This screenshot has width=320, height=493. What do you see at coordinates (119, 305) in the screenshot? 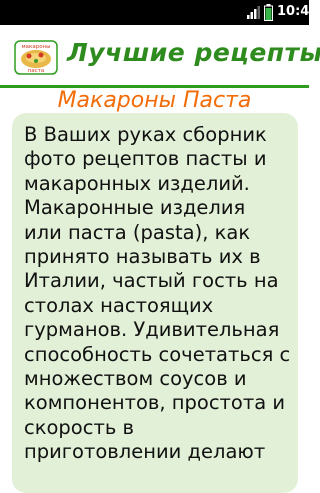
I see `description-line: столах настоящих` at bounding box center [119, 305].